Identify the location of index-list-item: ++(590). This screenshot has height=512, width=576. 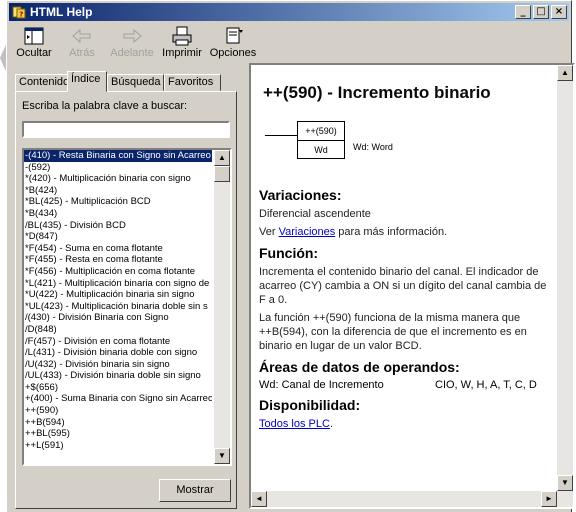
(118, 411).